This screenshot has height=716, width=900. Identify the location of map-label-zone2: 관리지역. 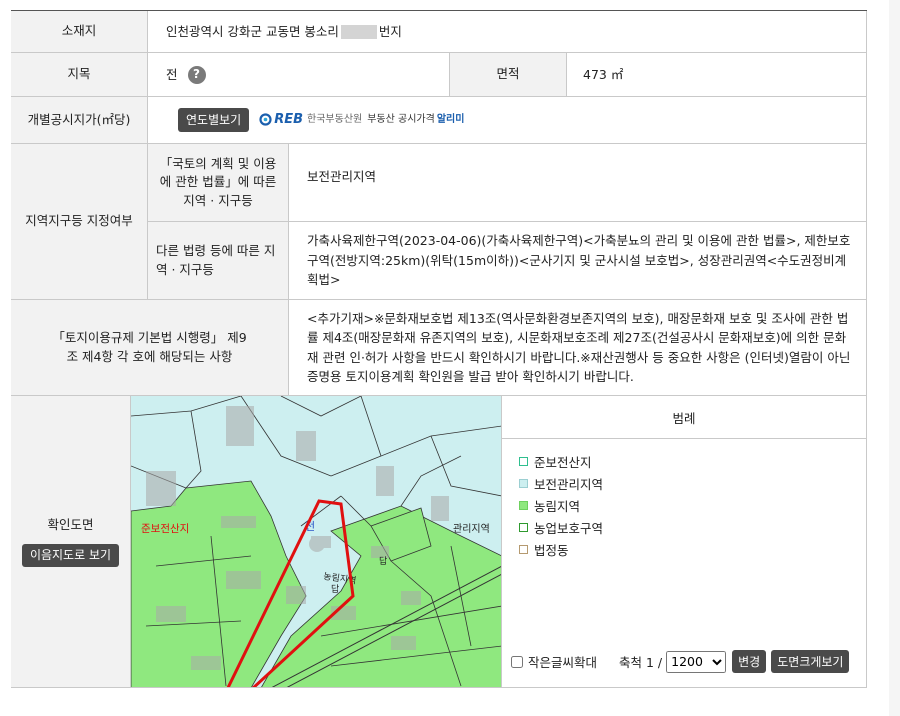
(471, 529).